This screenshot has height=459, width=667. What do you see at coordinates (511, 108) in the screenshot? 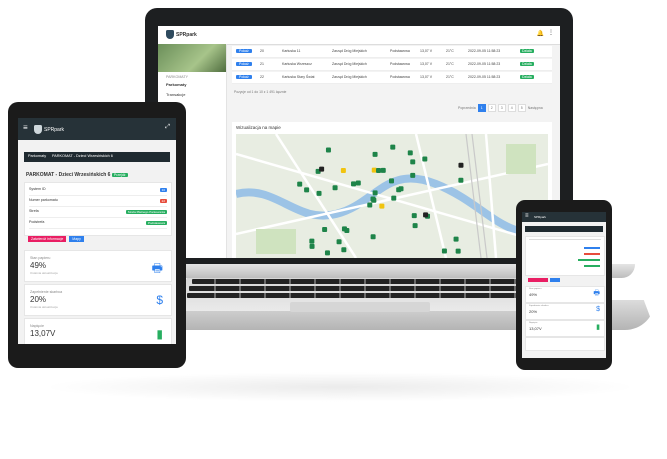
I see `page-link: 4` at bounding box center [511, 108].